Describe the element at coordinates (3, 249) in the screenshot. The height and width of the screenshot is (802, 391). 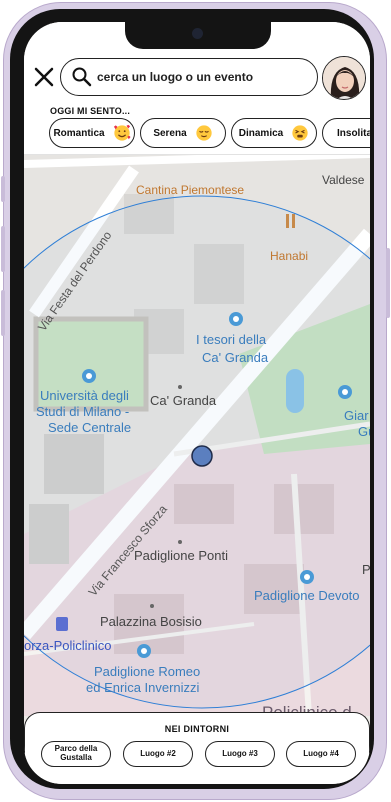
I see `side-button-volume-up` at that location.